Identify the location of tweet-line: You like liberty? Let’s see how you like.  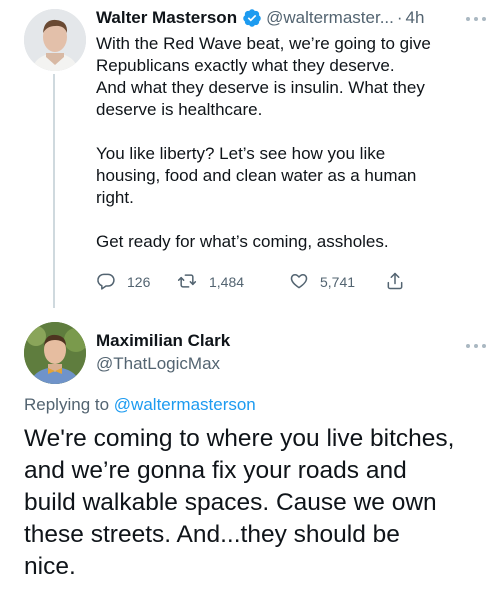
(241, 153).